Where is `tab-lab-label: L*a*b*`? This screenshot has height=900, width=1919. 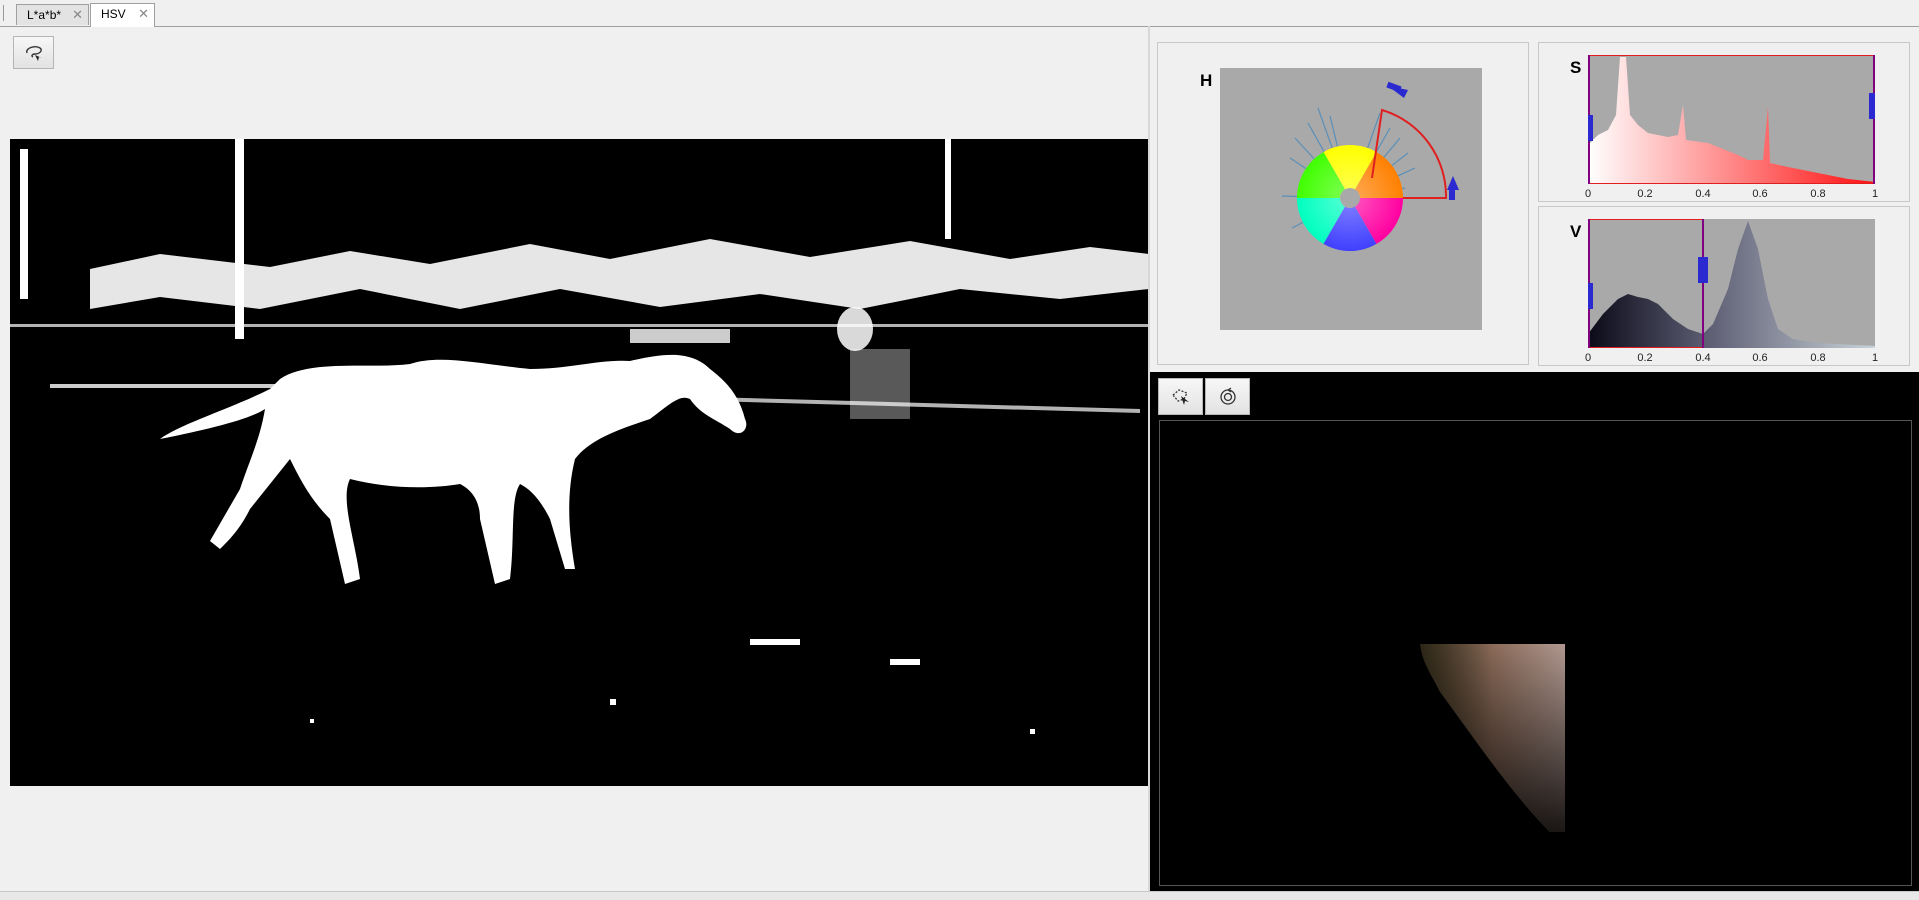 tab-lab-label: L*a*b* is located at coordinates (44, 15).